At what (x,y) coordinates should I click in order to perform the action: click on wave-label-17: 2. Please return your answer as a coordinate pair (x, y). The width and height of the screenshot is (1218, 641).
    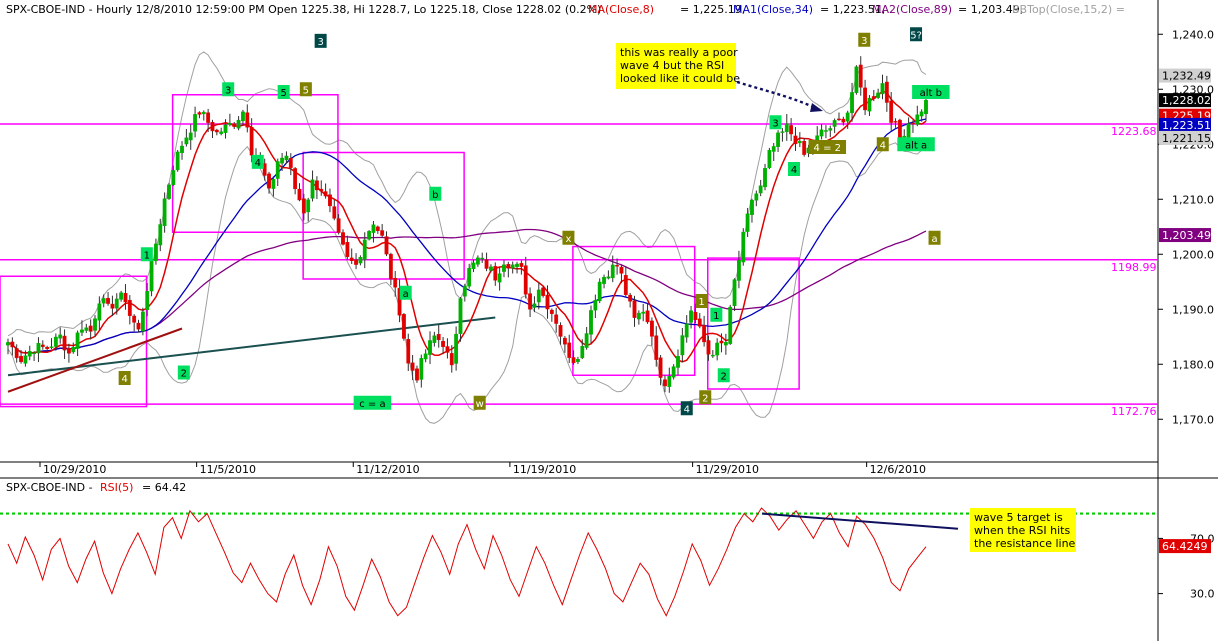
    Looking at the image, I should click on (724, 376).